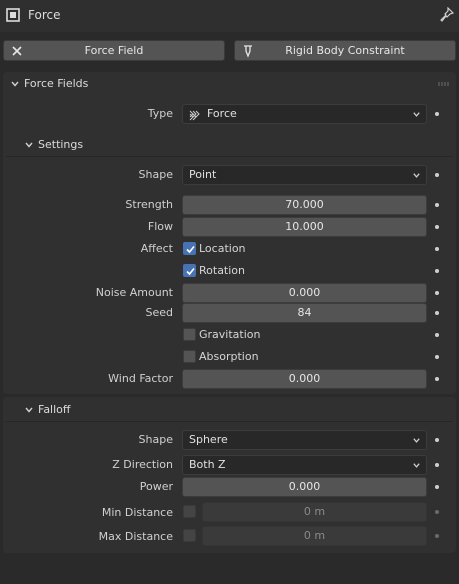 This screenshot has width=459, height=584. I want to click on falloff-shape-dropdown: Sphere, so click(304, 440).